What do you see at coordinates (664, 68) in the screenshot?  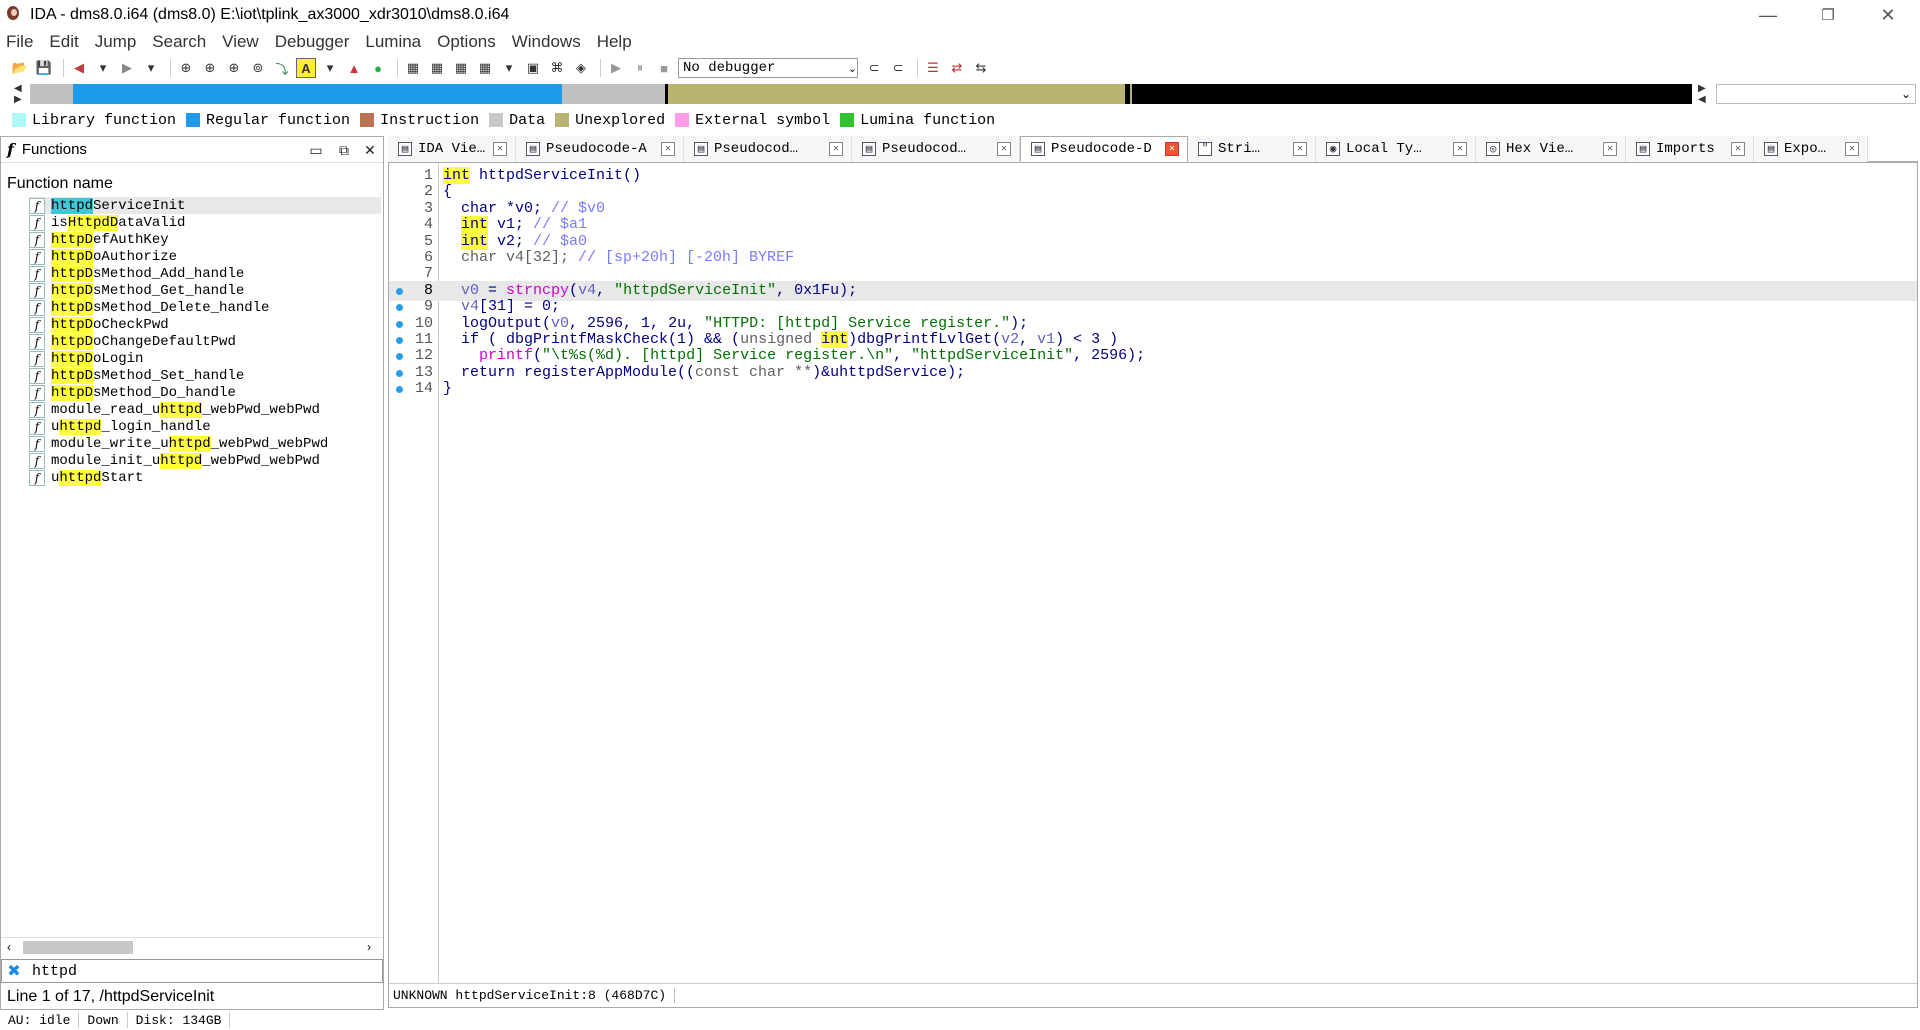 I see `stop-debugger-icon: ■` at bounding box center [664, 68].